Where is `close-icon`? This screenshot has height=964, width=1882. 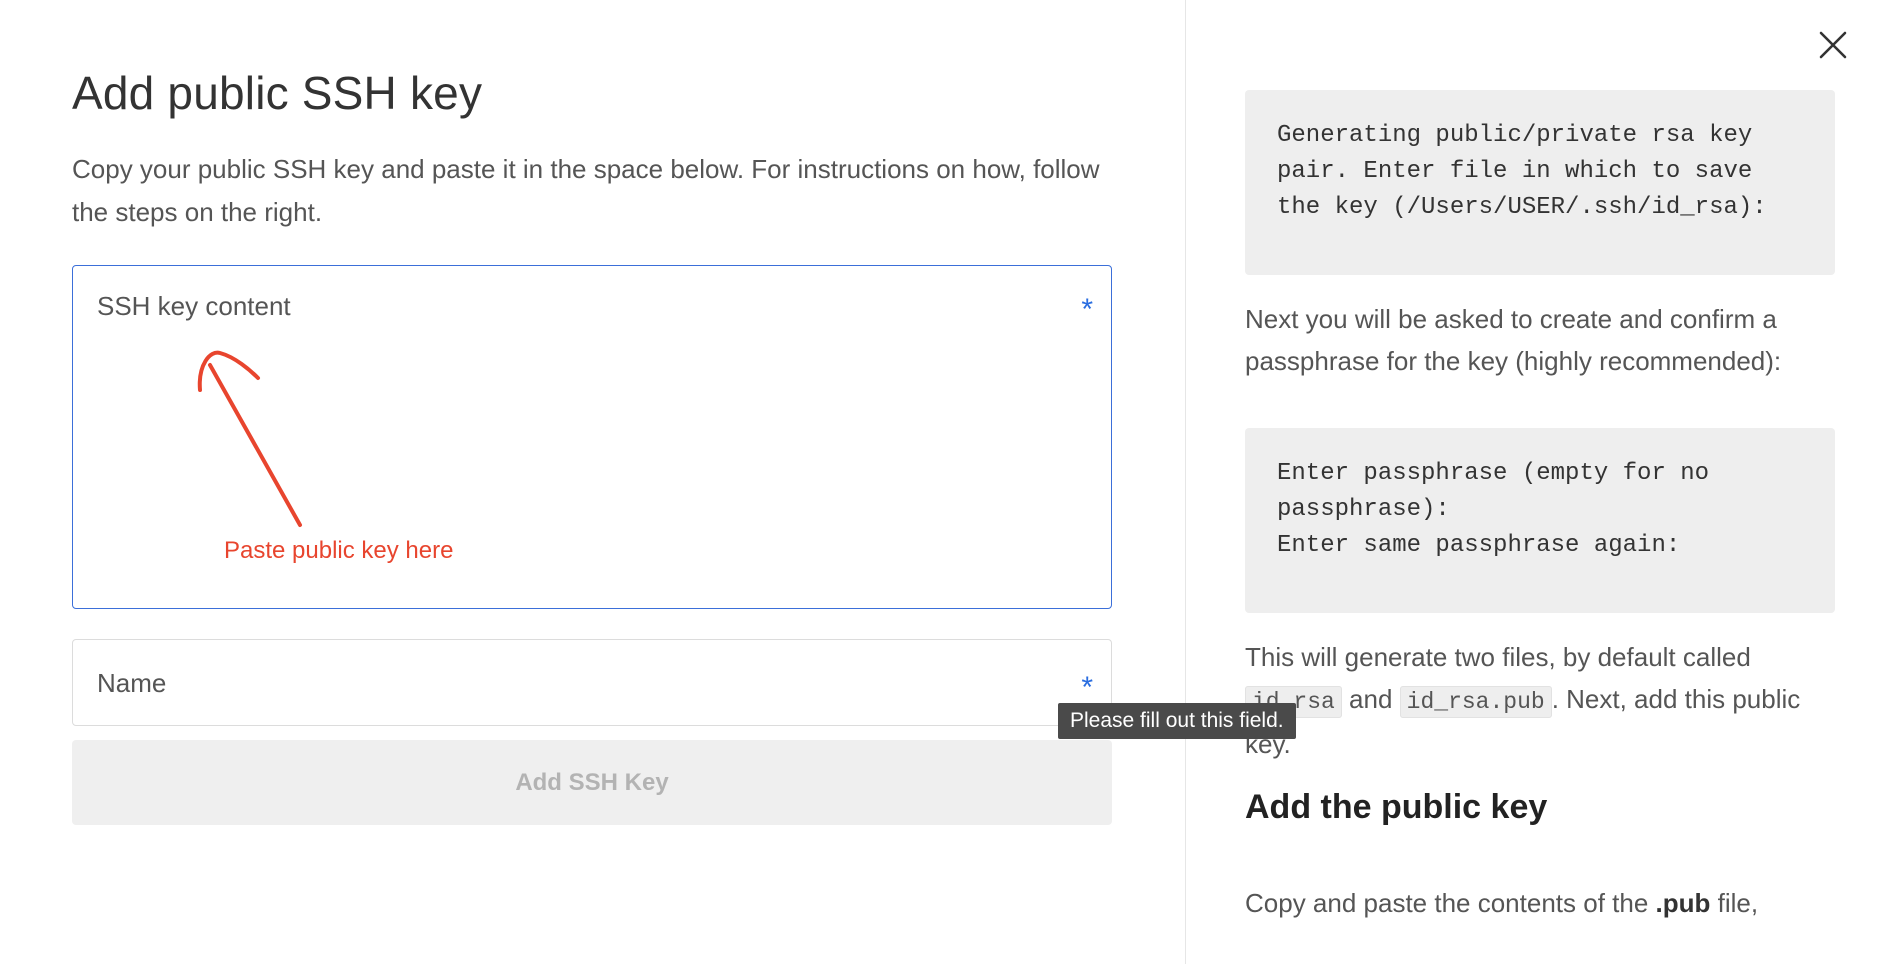
close-icon is located at coordinates (1833, 45).